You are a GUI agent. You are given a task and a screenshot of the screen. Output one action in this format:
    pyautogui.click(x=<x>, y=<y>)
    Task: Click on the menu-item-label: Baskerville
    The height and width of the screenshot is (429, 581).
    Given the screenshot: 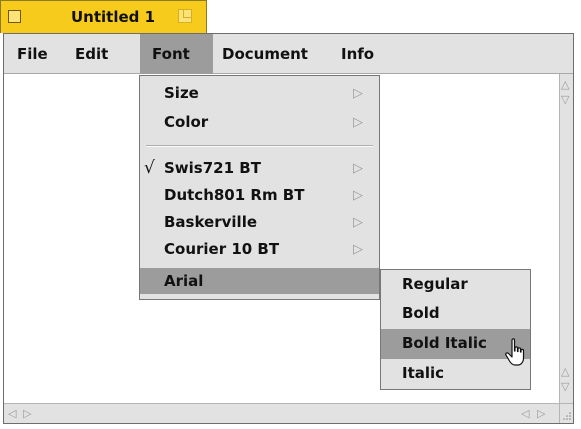 What is the action you would take?
    pyautogui.click(x=211, y=222)
    